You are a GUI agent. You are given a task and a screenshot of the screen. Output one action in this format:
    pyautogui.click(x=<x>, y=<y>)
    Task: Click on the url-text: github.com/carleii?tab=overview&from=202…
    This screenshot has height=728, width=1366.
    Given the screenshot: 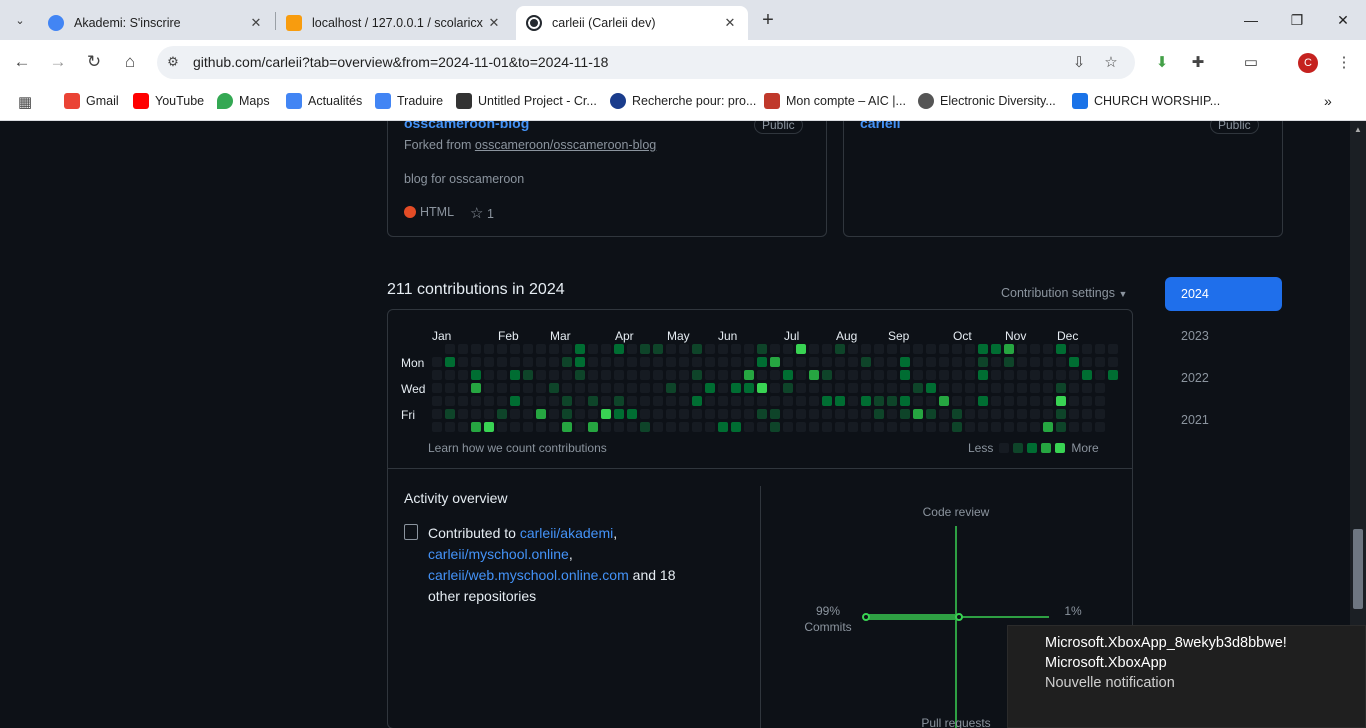 What is the action you would take?
    pyautogui.click(x=400, y=62)
    